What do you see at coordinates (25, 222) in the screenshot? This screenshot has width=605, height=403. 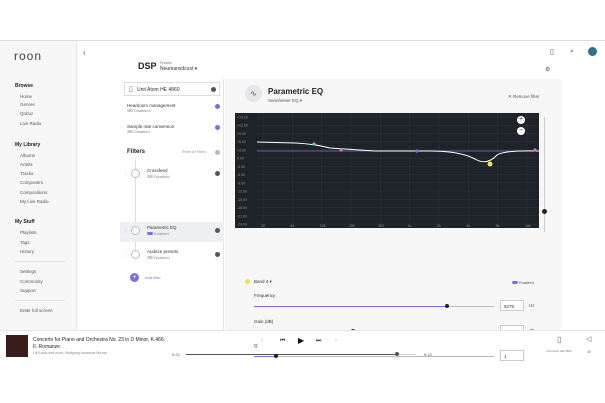 I see `sidebar-header-my-stuff: My Stuff` at bounding box center [25, 222].